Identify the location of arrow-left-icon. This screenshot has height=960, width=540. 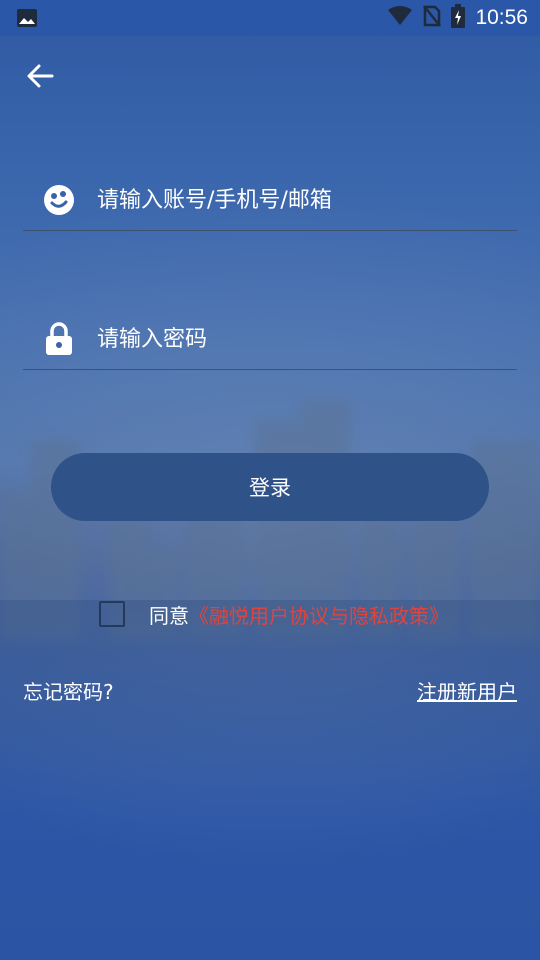
(40, 78).